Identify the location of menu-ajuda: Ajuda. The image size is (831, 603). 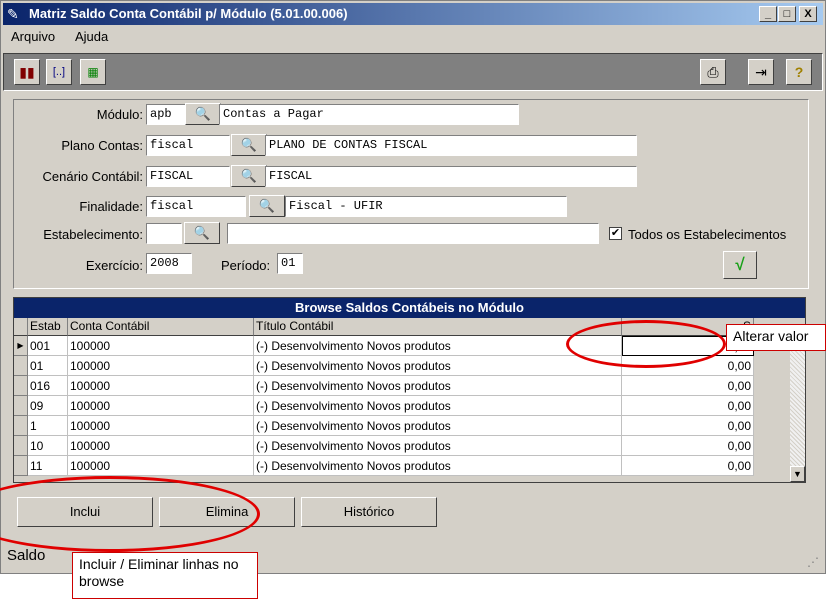
(91, 36).